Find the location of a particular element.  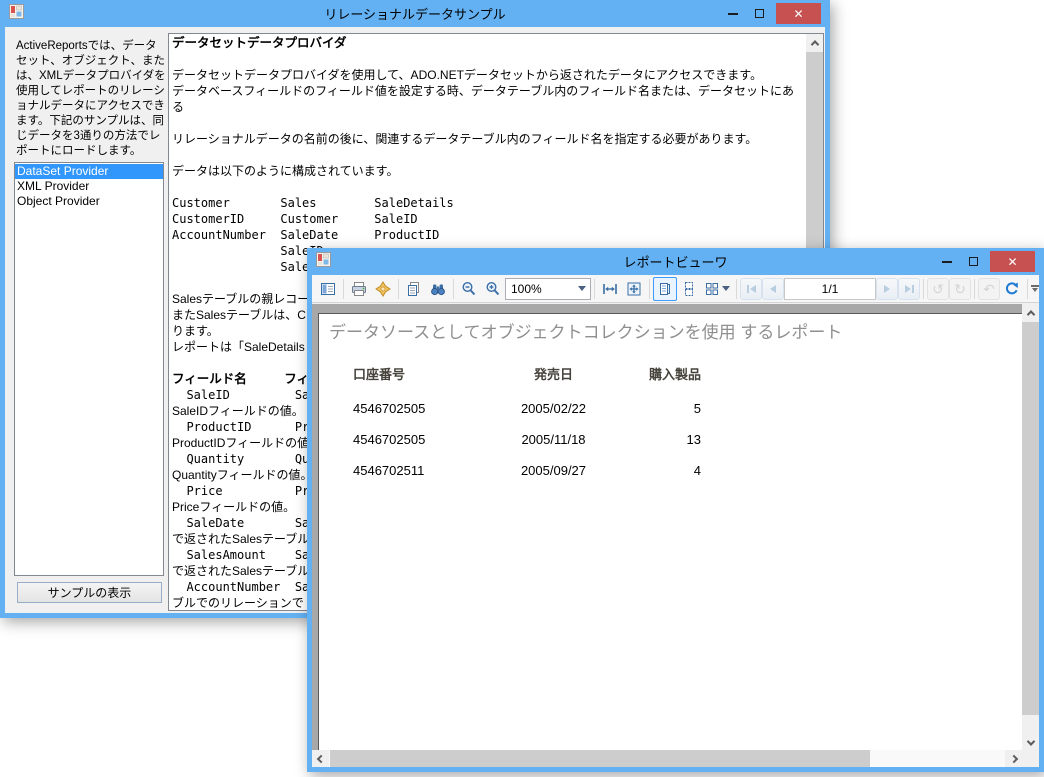

scroll-right-button is located at coordinates (1013, 758).